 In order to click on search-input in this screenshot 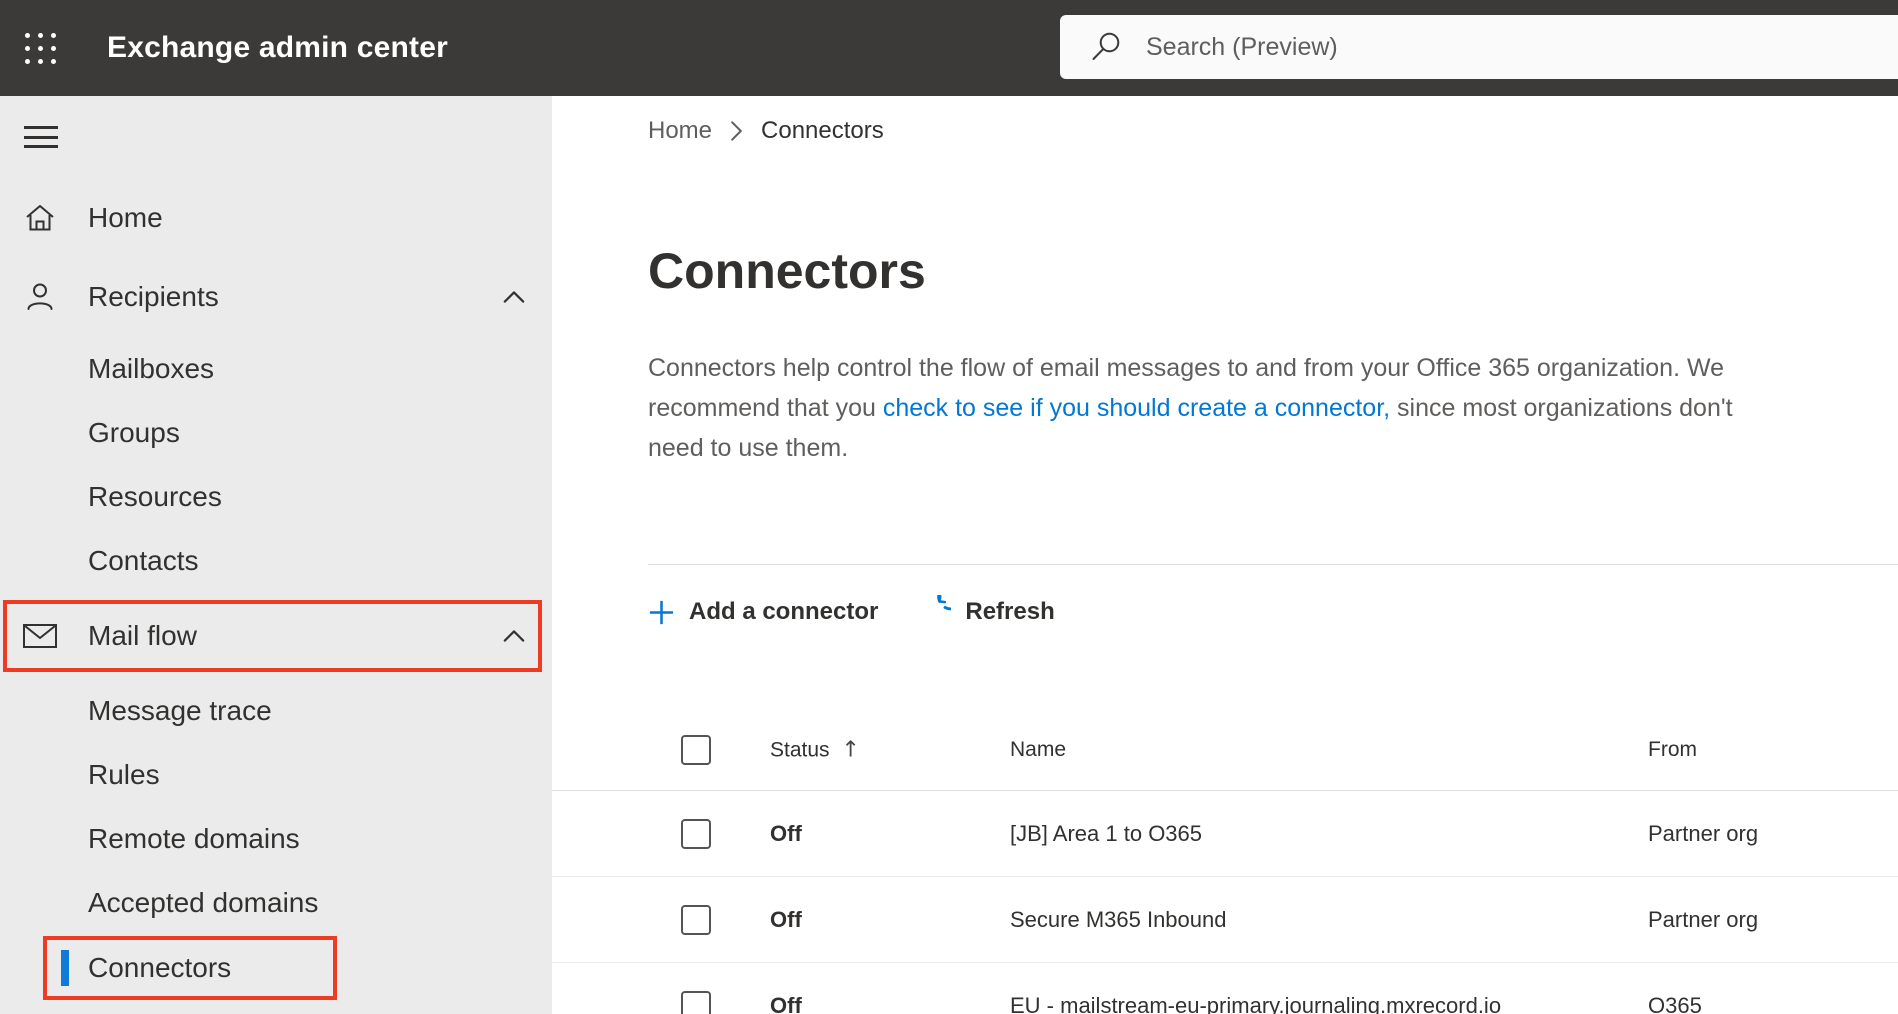, I will do `click(1496, 47)`.